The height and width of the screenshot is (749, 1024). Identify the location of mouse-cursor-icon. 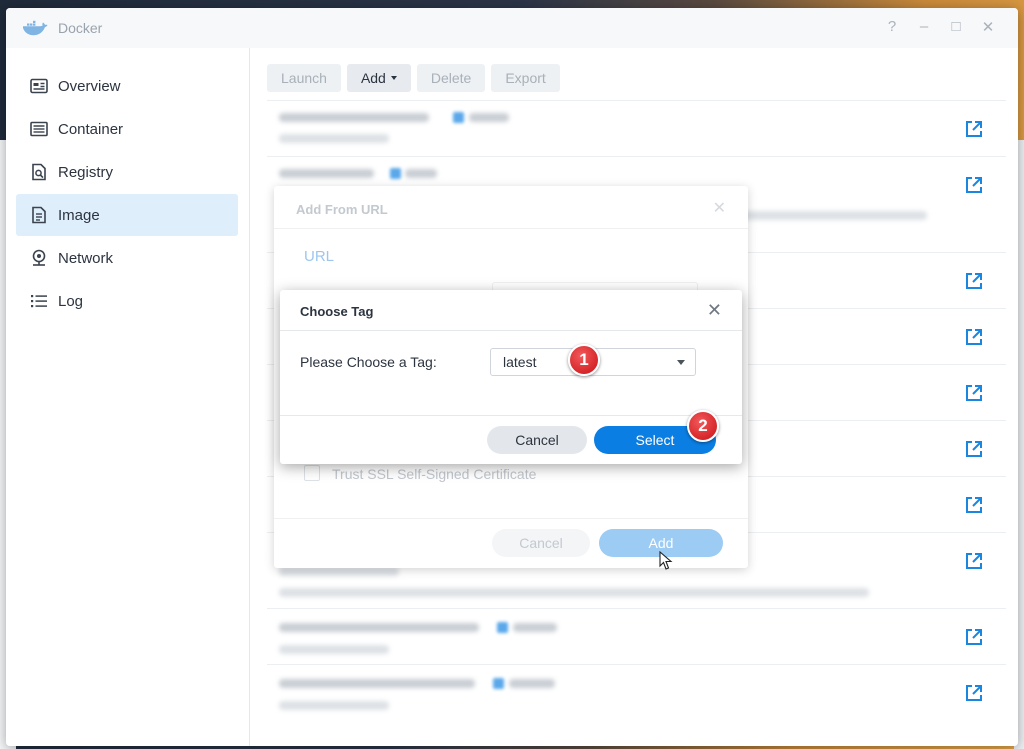
(666, 560).